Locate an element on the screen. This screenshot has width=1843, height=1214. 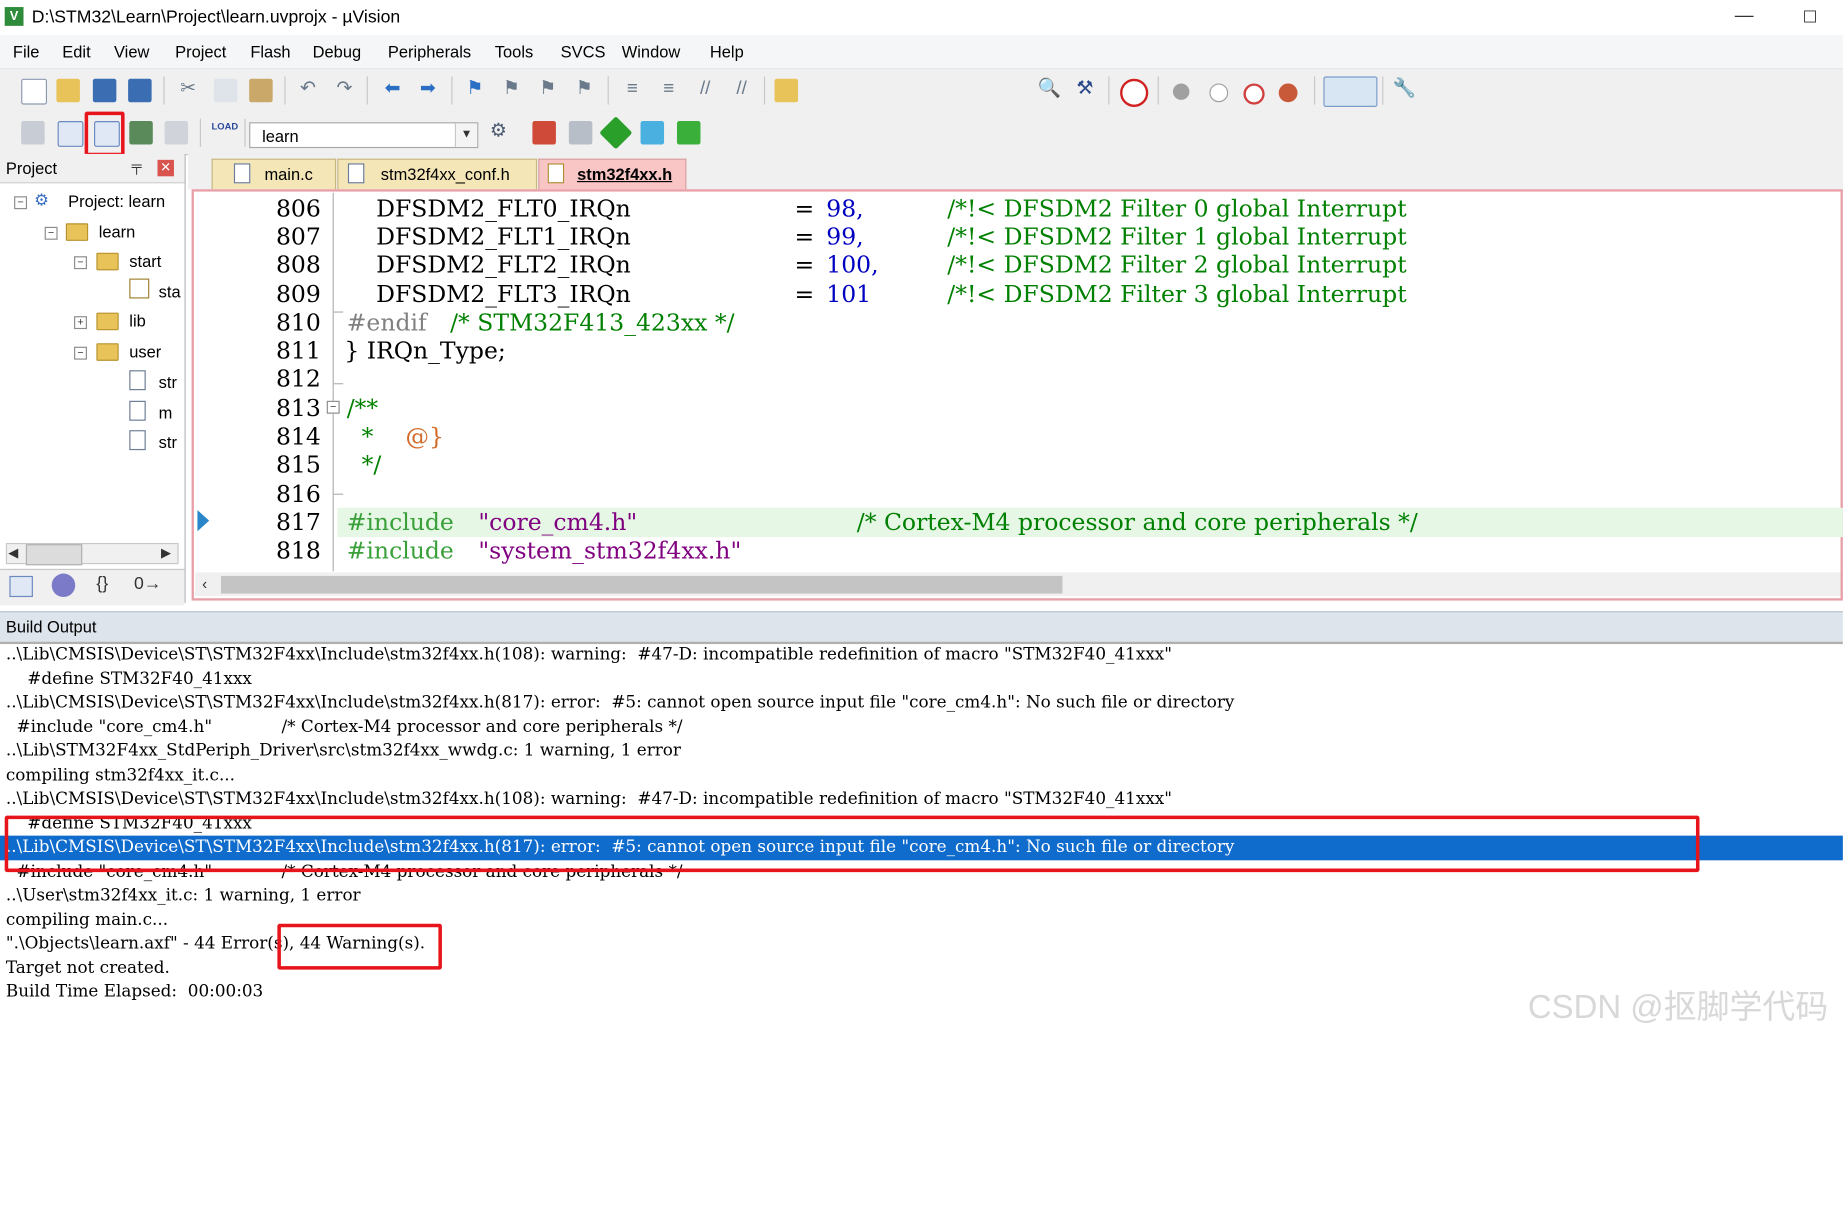
templates-tab-icon: 0→ is located at coordinates (147, 584).